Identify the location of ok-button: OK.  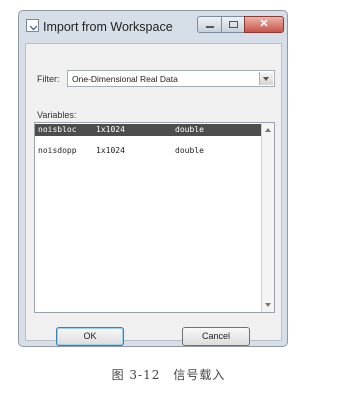
(90, 336).